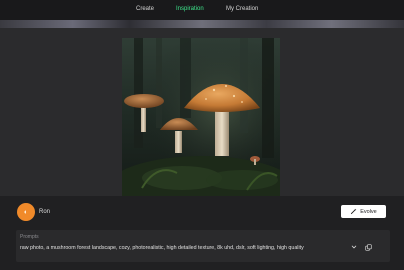 This screenshot has width=404, height=270. Describe the element at coordinates (190, 9) in the screenshot. I see `tab-inspiration: Inspiration` at that location.